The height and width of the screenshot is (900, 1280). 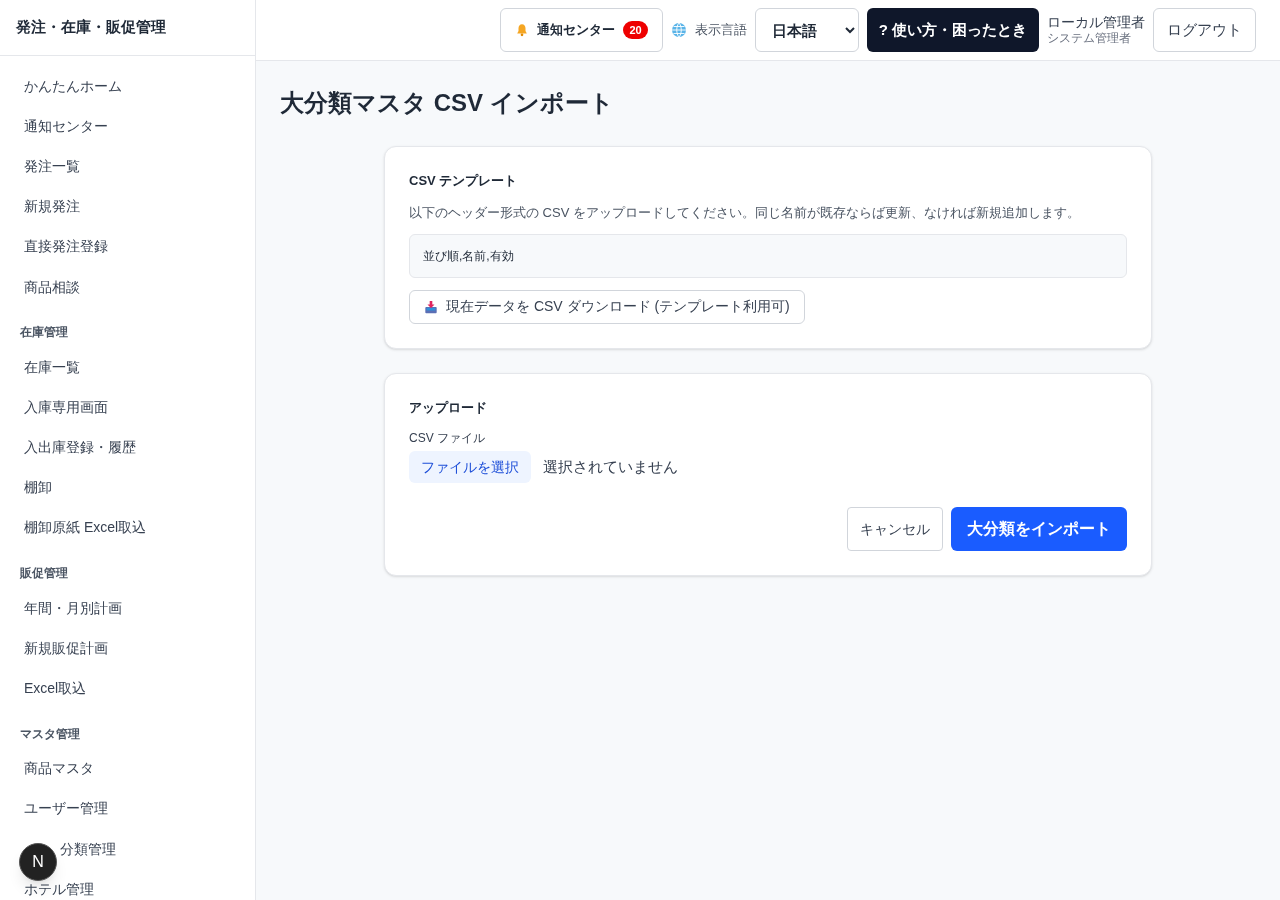 What do you see at coordinates (127, 166) in the screenshot?
I see `sidebar-item: 発注一覧` at bounding box center [127, 166].